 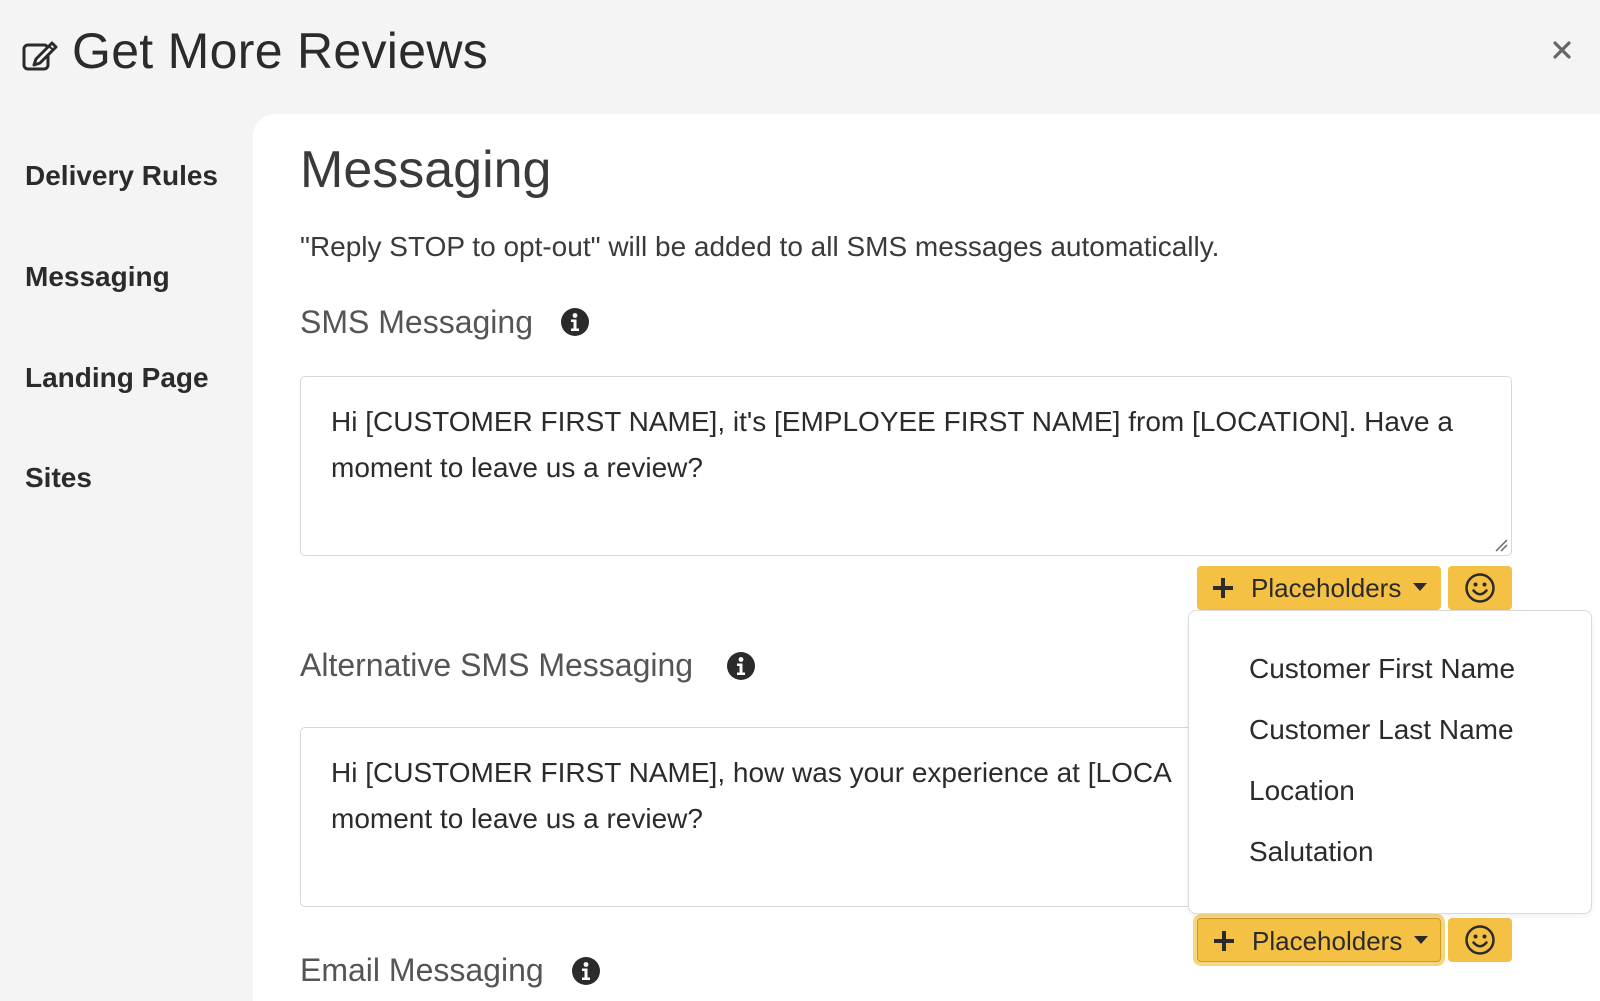 What do you see at coordinates (422, 970) in the screenshot?
I see `email-messaging-label: Email Messaging` at bounding box center [422, 970].